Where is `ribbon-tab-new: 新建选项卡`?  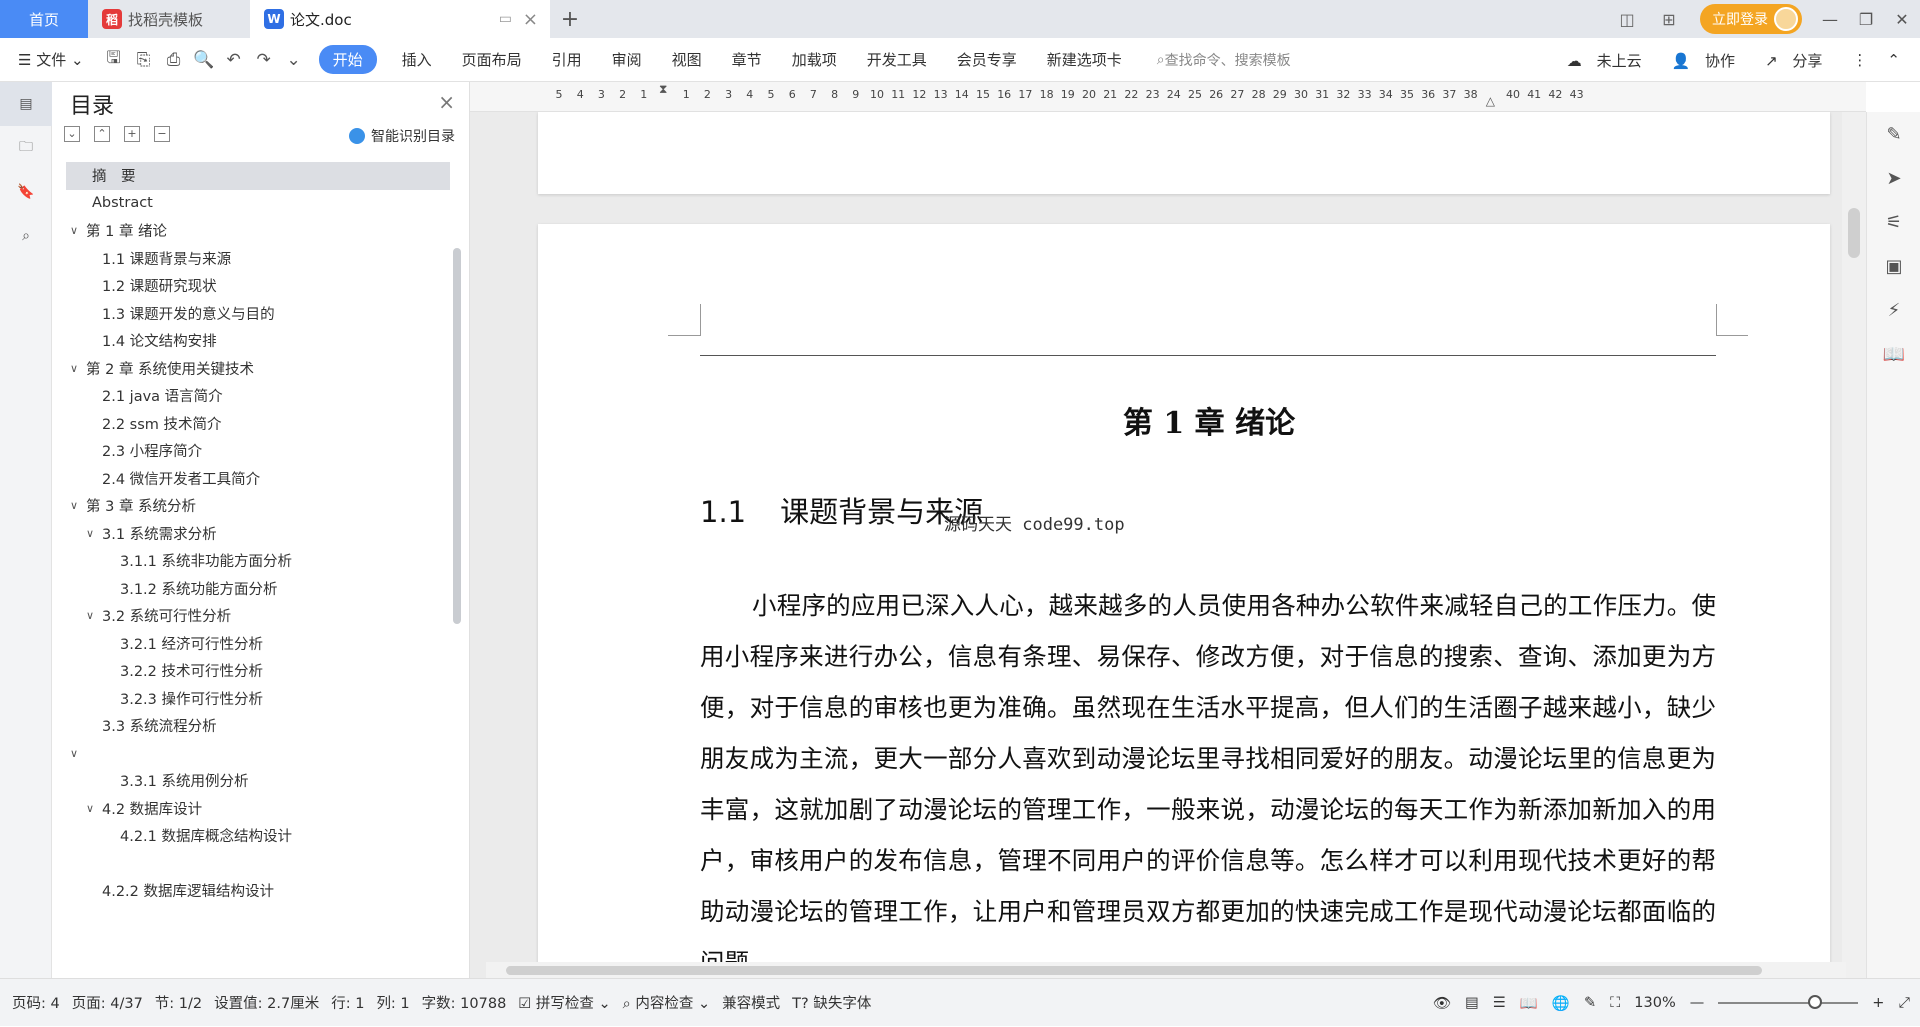
ribbon-tab-new: 新建选项卡 is located at coordinates (1084, 59).